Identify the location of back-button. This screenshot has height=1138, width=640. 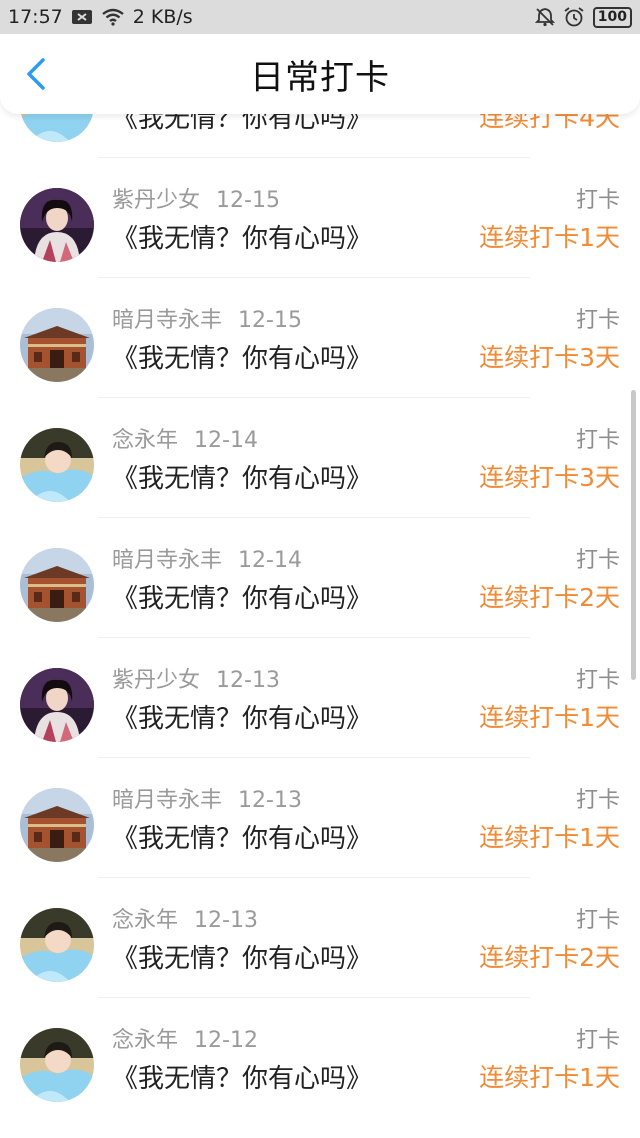
(36, 74).